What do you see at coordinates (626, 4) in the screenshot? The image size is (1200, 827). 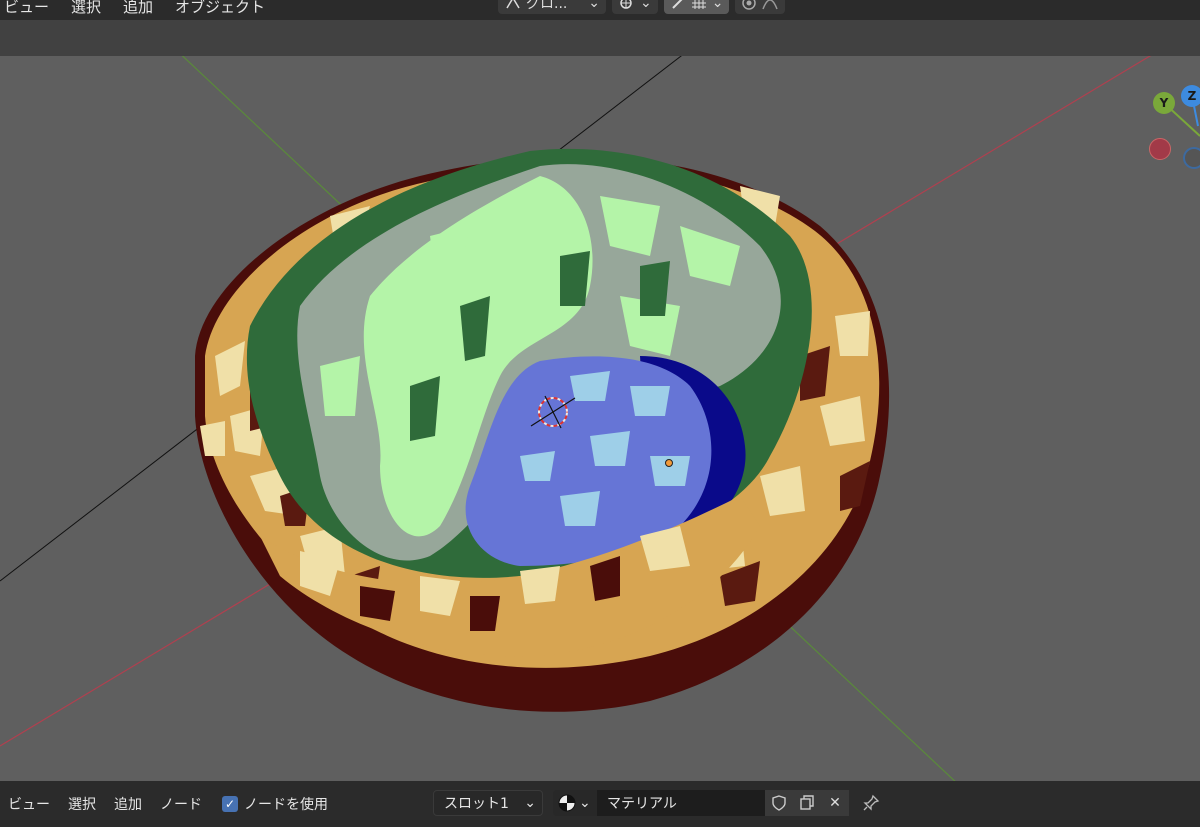 I see `view-gizmo-icon` at bounding box center [626, 4].